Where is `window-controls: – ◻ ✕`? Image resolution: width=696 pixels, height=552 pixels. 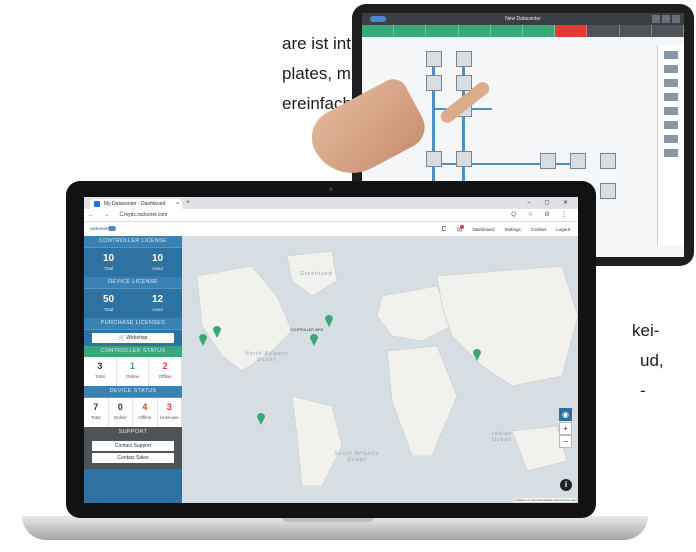 window-controls: – ◻ ✕ is located at coordinates (550, 203).